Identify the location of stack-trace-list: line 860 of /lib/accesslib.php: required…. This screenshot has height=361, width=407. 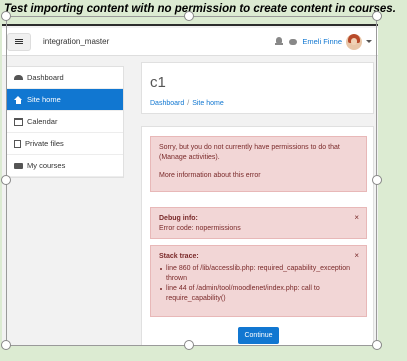
(258, 284).